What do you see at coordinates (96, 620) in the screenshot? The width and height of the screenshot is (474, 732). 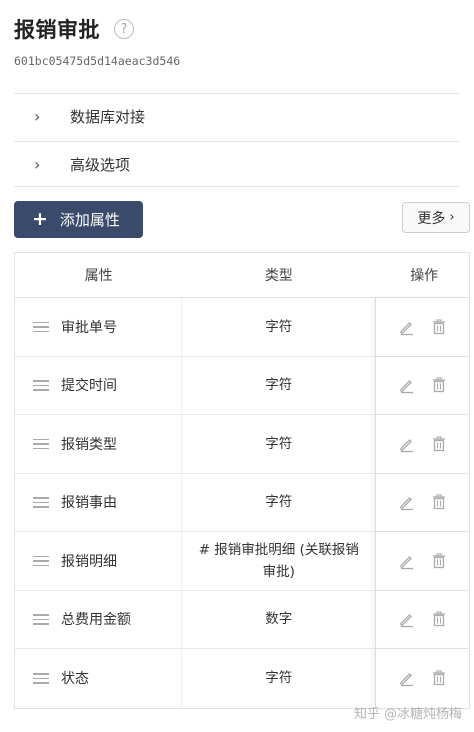 I see `property-name: 总费用金额` at bounding box center [96, 620].